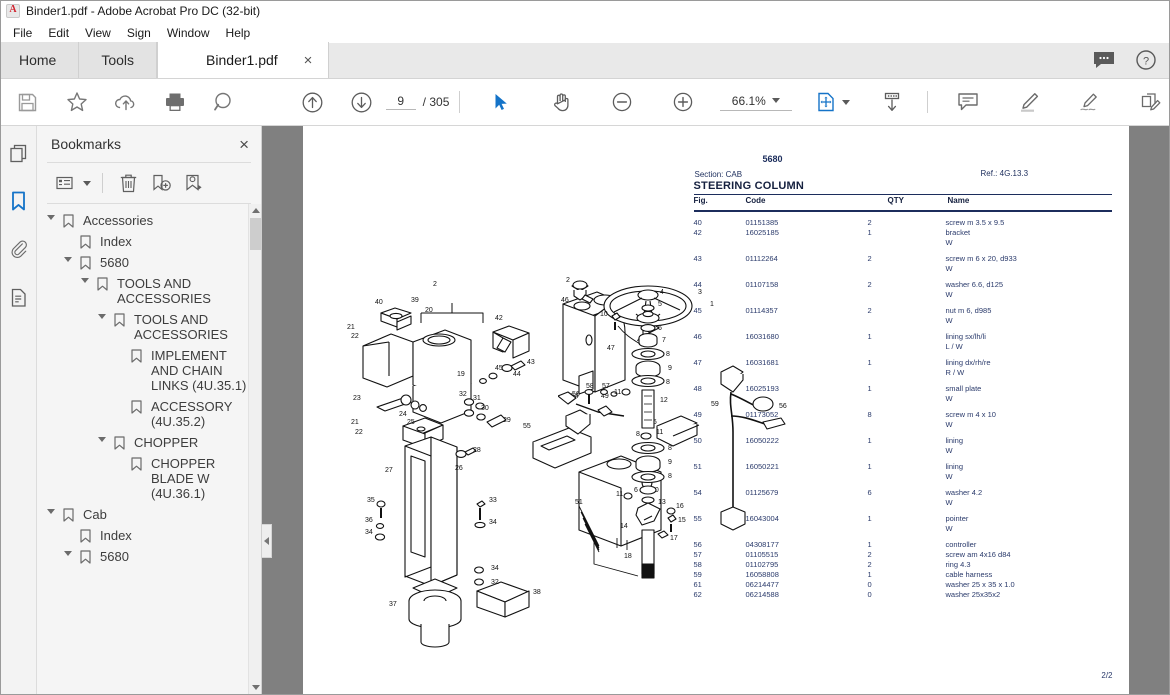 The height and width of the screenshot is (695, 1170). Describe the element at coordinates (1029, 313) in the screenshot. I see `parts-row-name: nut m 6, d985 W` at that location.